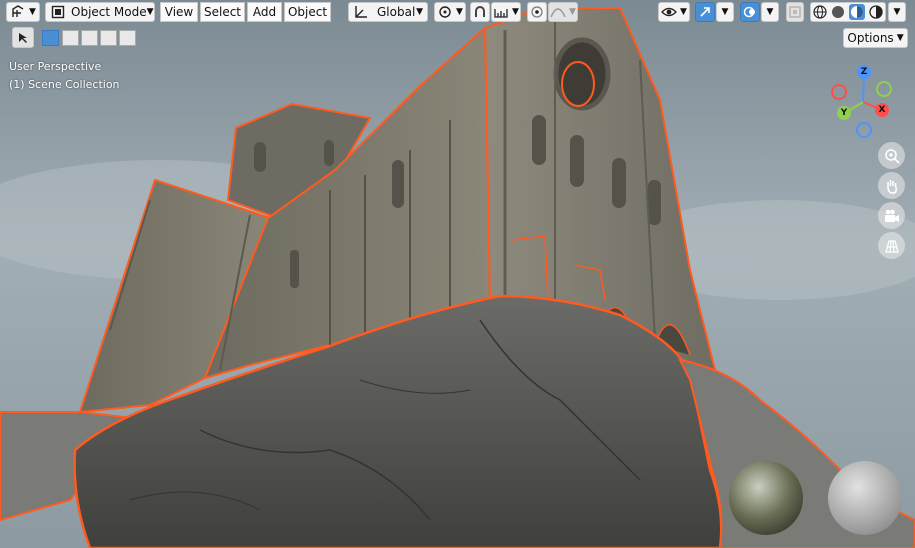 The height and width of the screenshot is (548, 915). I want to click on xray-icon, so click(795, 12).